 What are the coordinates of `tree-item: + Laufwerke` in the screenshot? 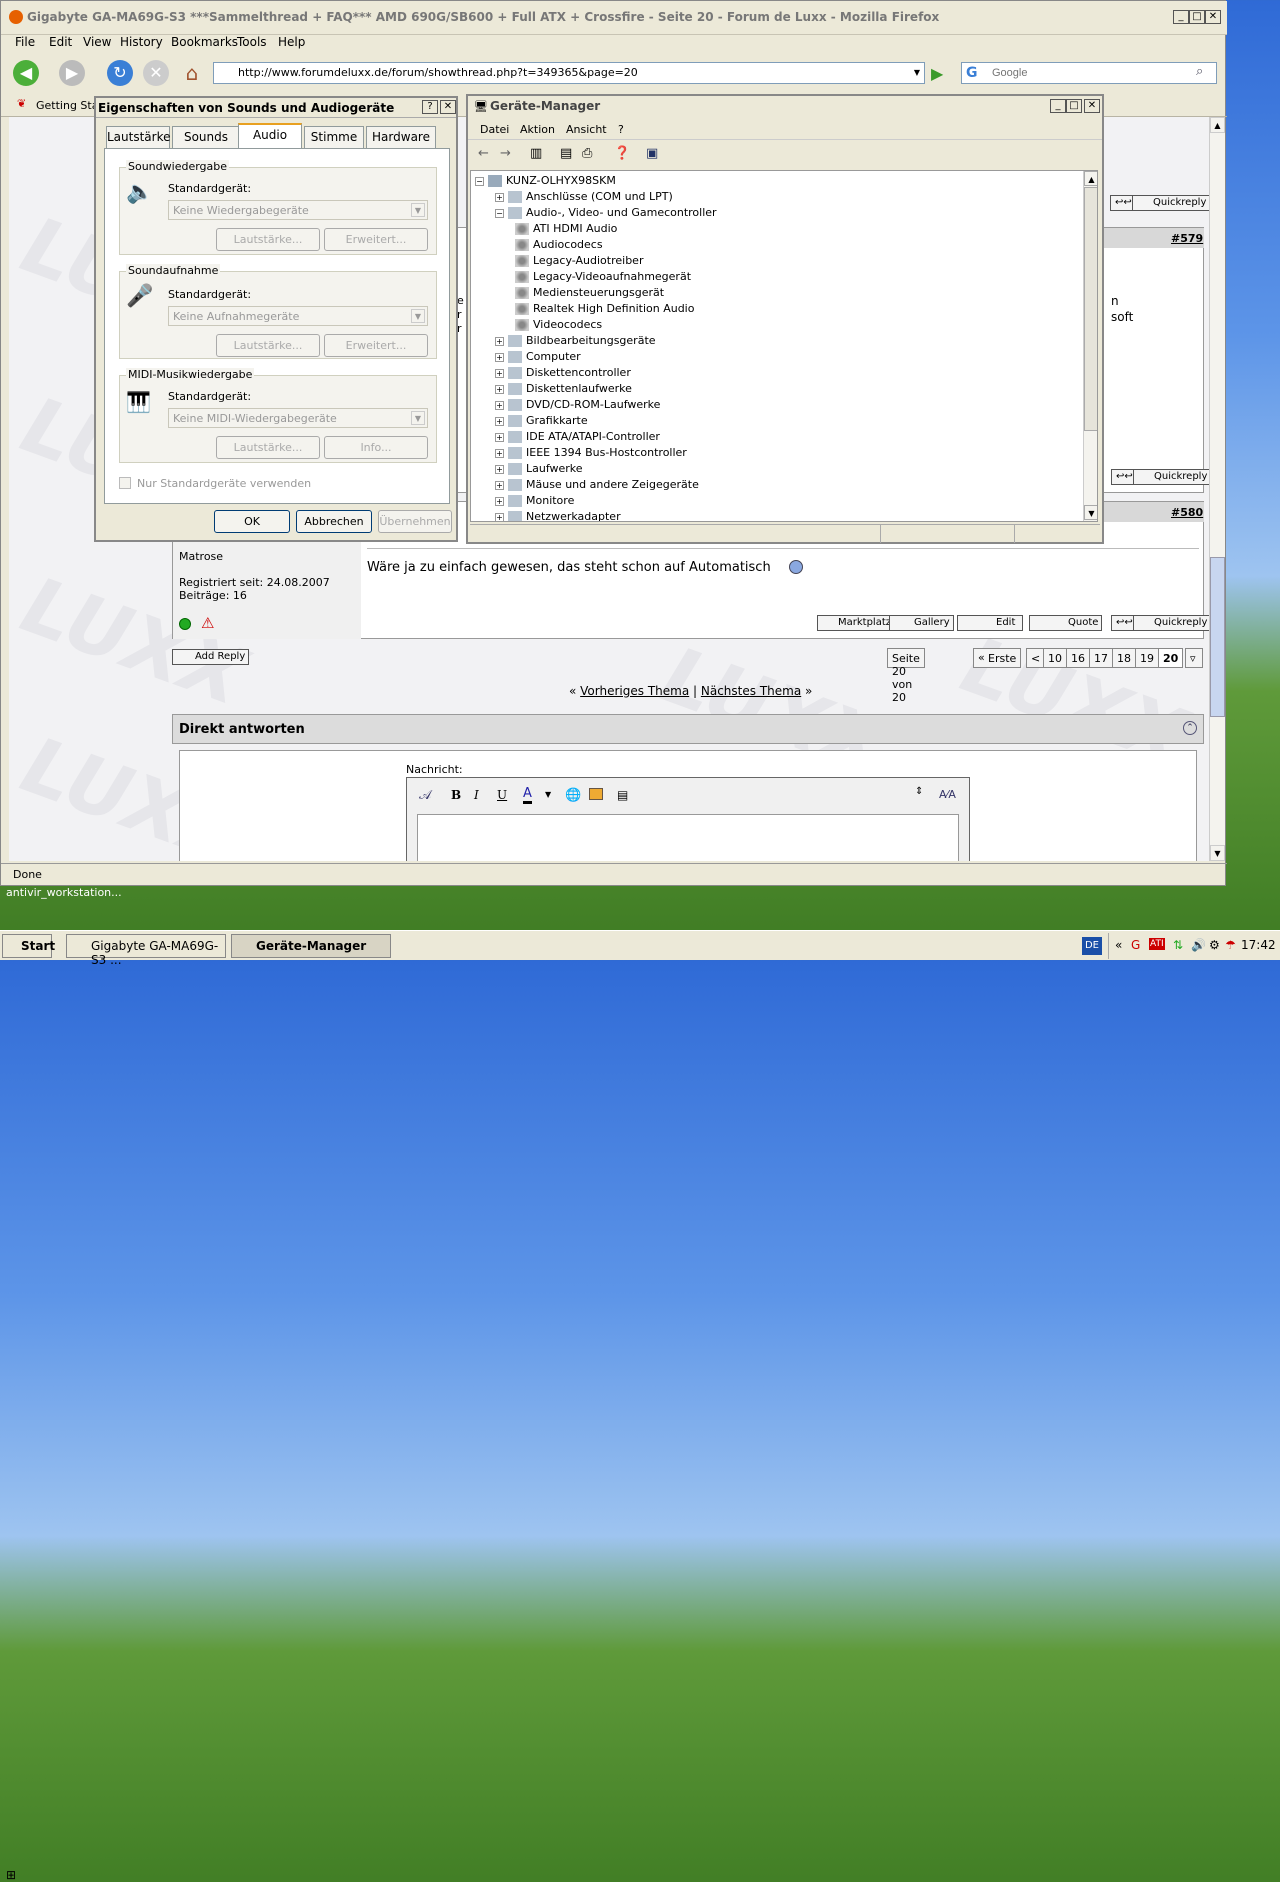 It's located at (539, 468).